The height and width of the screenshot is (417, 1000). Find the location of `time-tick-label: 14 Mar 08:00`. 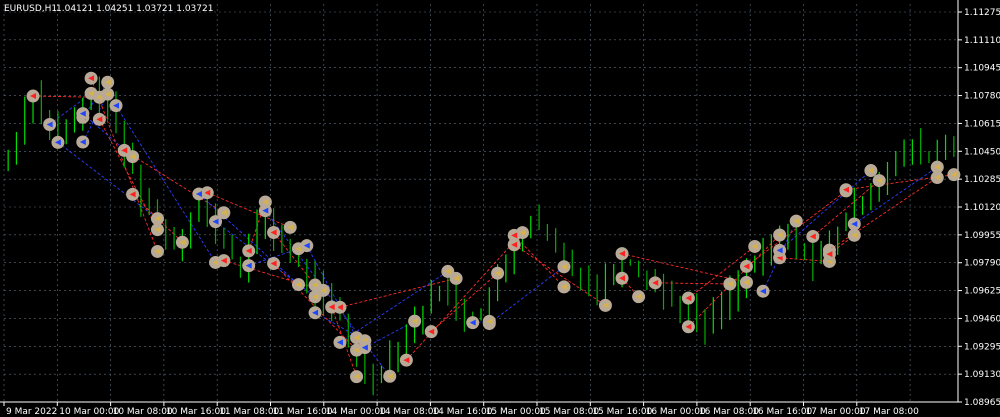

time-tick-label: 14 Mar 08:00 is located at coordinates (409, 412).